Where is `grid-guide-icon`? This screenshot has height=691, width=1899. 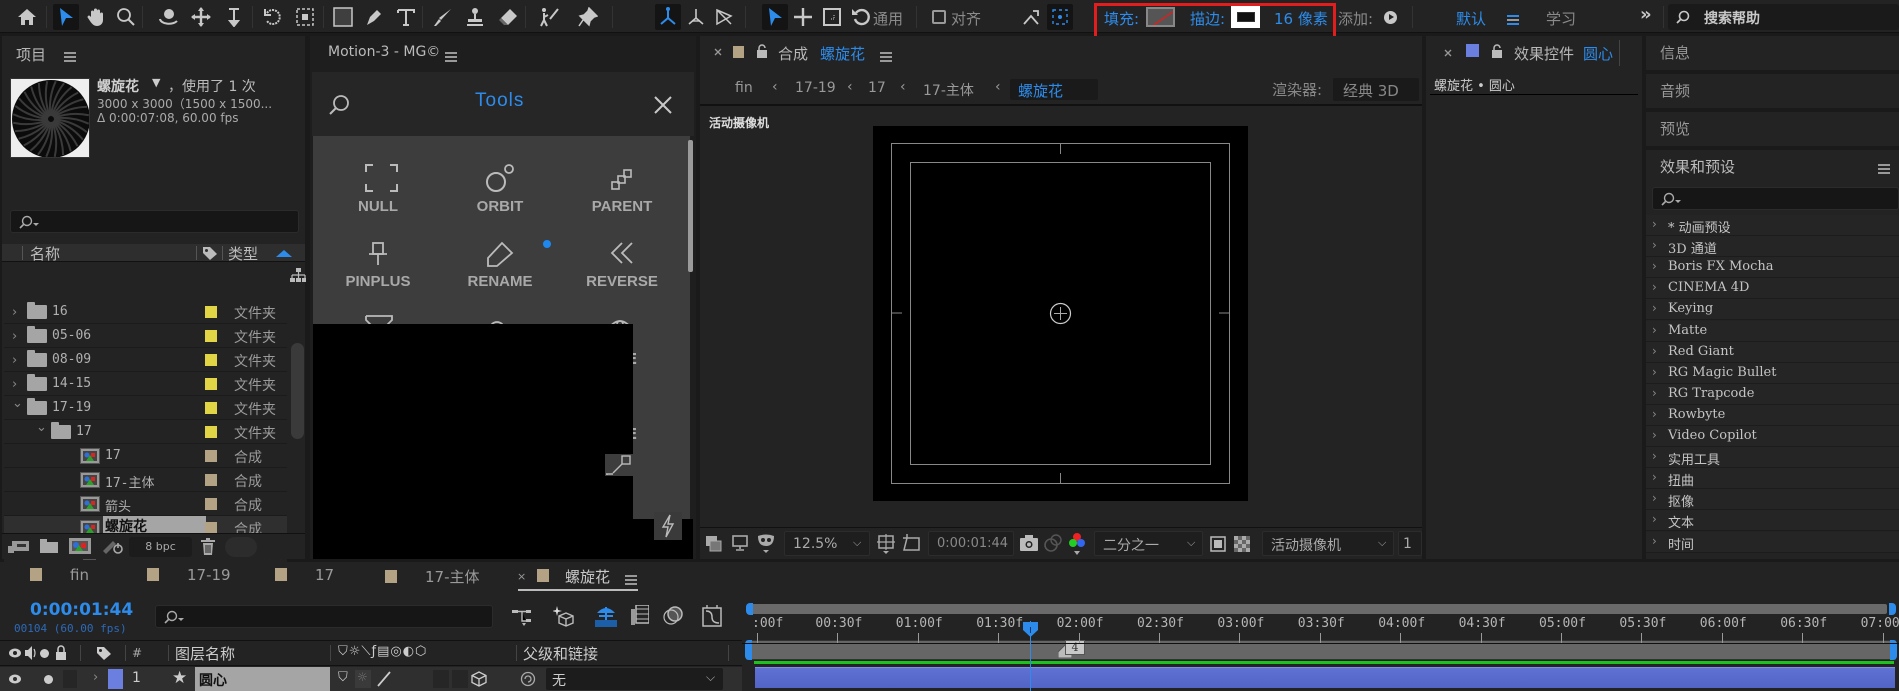
grid-guide-icon is located at coordinates (886, 544).